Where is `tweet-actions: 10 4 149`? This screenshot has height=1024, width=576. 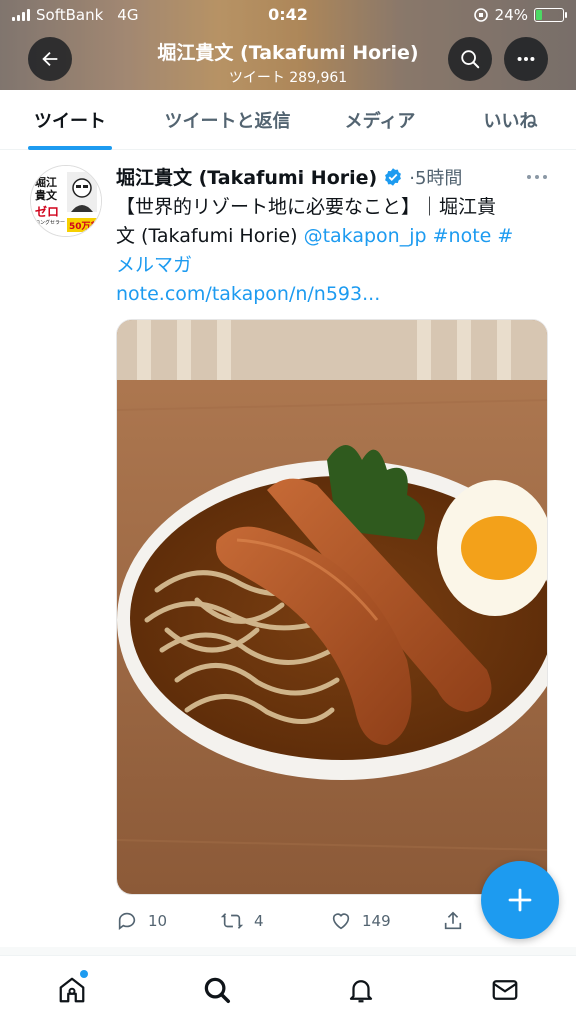 tweet-actions: 10 4 149 is located at coordinates (316, 921).